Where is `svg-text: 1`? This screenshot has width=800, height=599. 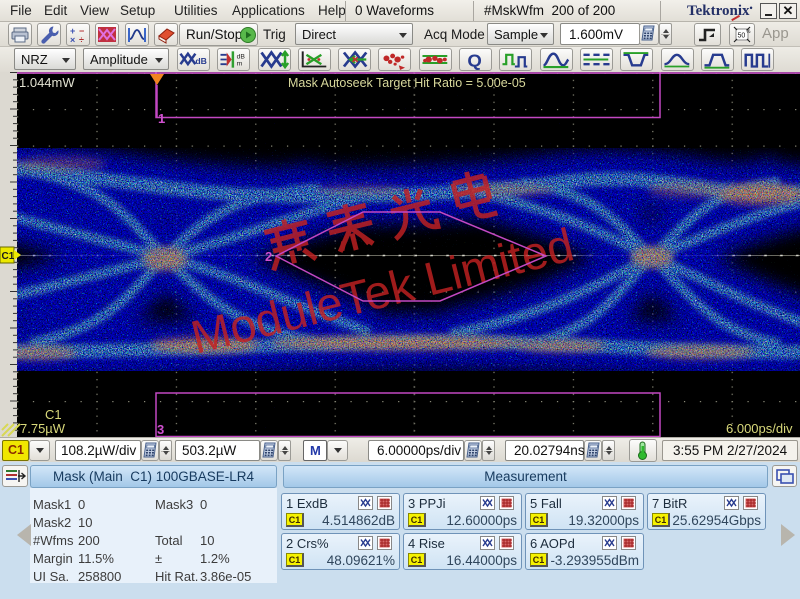 svg-text: 1 is located at coordinates (161, 118).